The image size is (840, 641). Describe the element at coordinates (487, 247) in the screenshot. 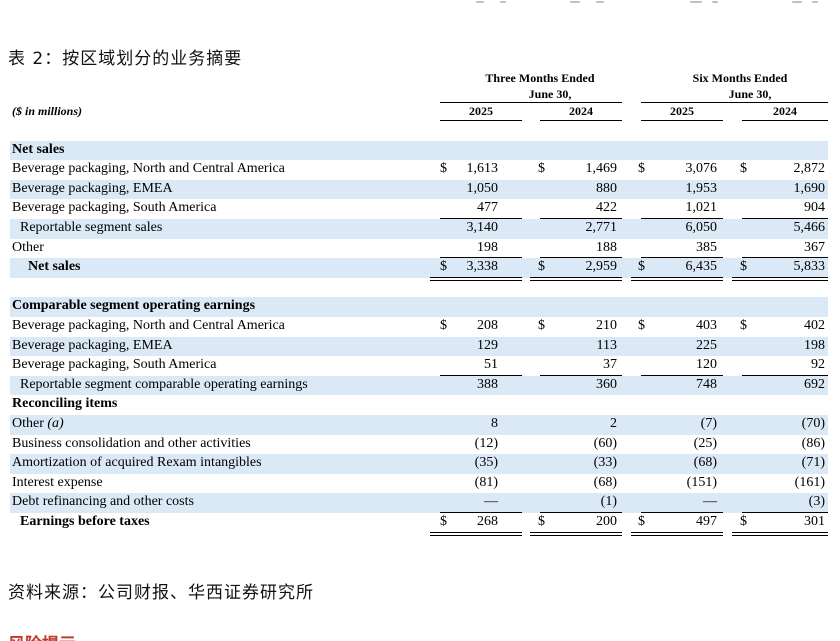

I see `table-cell: 198` at that location.